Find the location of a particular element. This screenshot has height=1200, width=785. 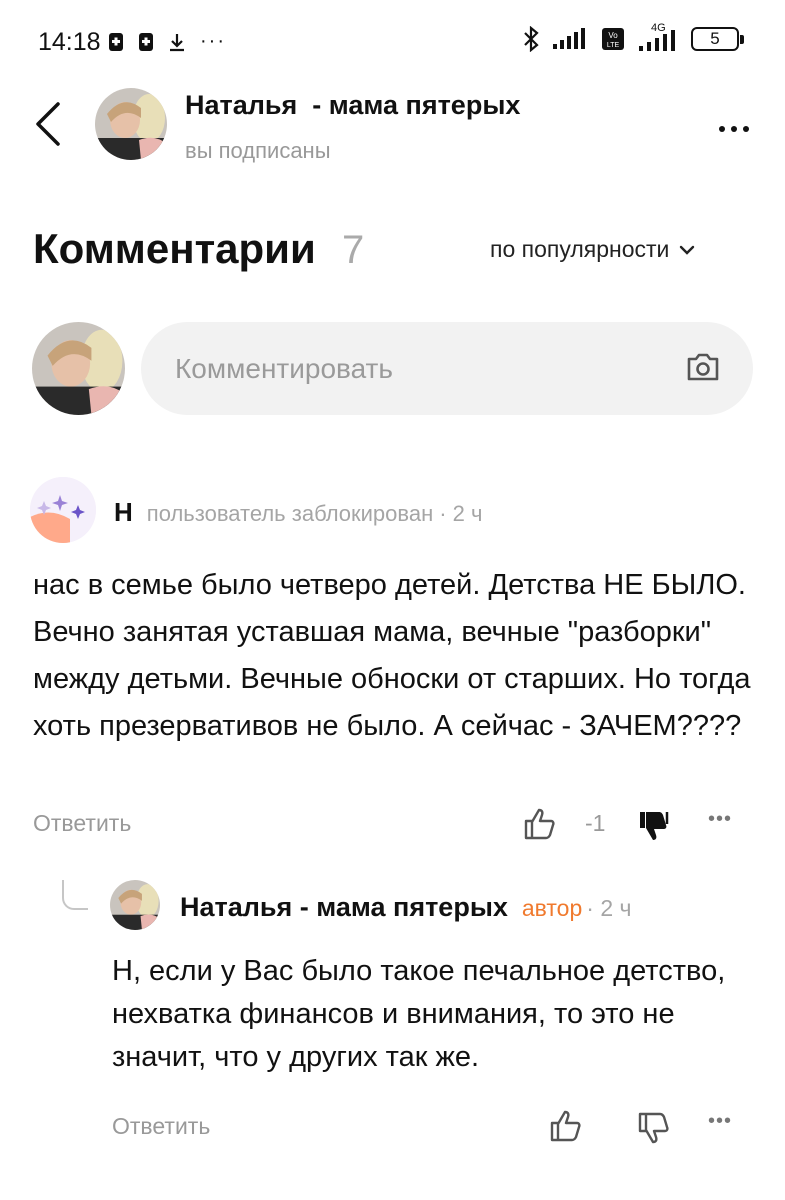

reply-author-avatar is located at coordinates (135, 905).